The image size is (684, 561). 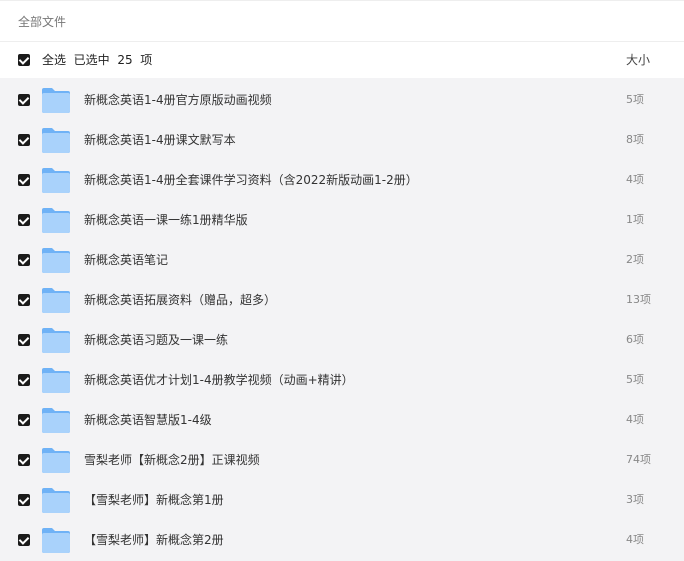 I want to click on folder-name: 新概念英语1-4册课文默写本, so click(x=160, y=140).